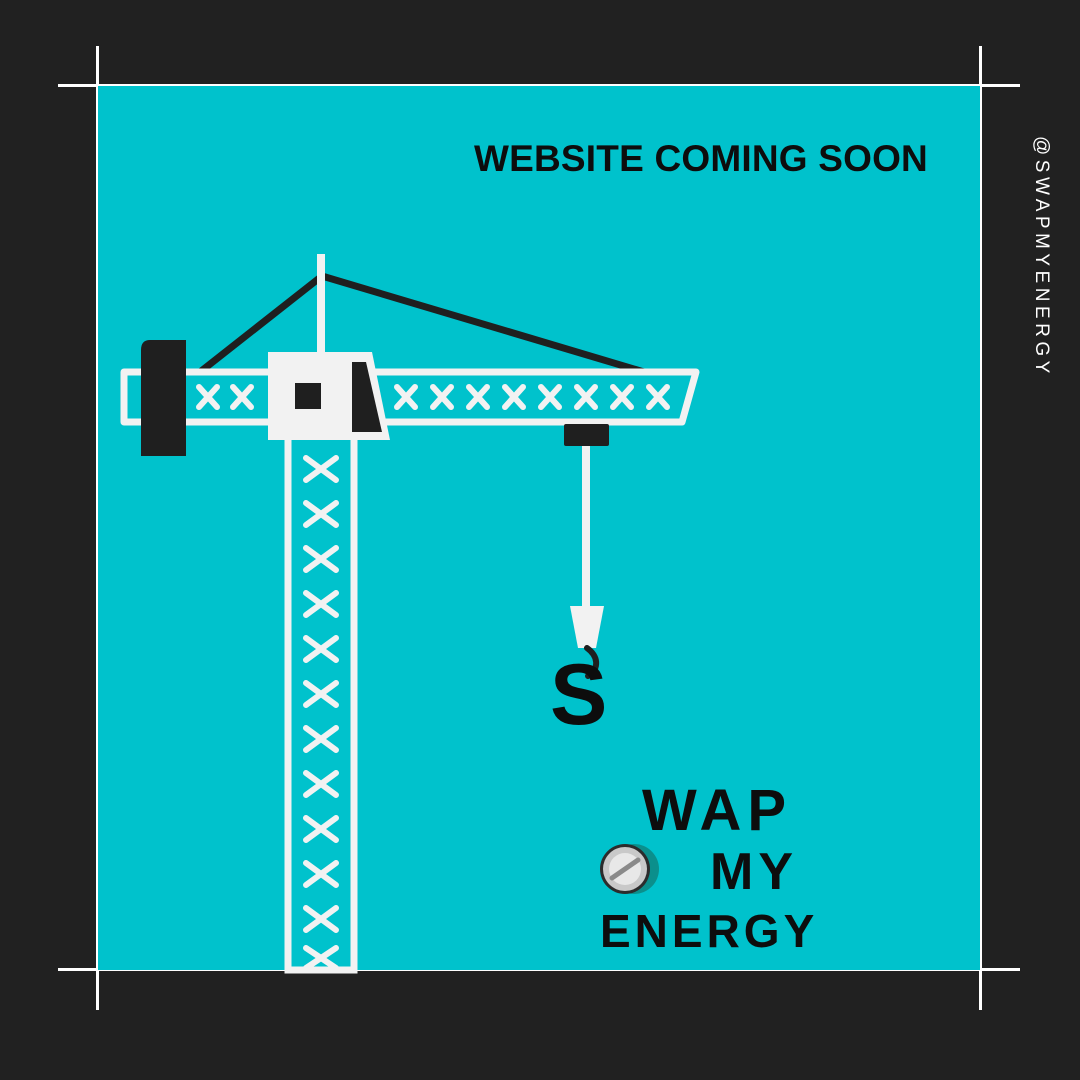  Describe the element at coordinates (717, 810) in the screenshot. I see `logo-line-wap: WAP` at that location.